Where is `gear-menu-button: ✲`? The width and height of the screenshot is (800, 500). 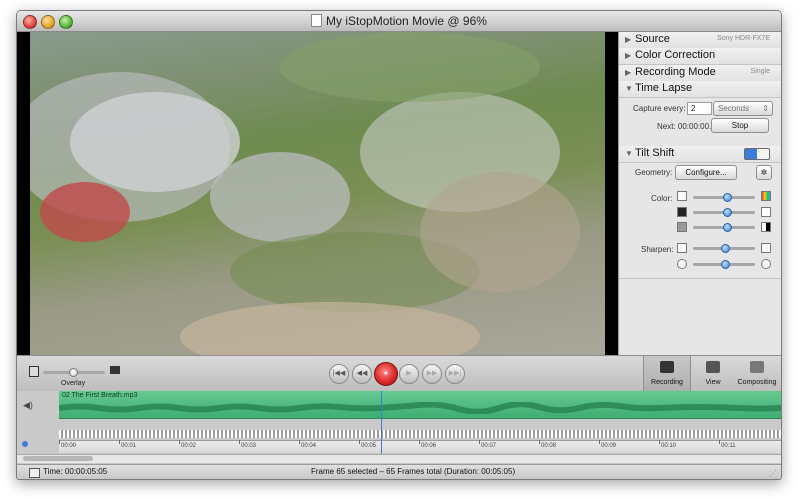 gear-menu-button: ✲ is located at coordinates (764, 172).